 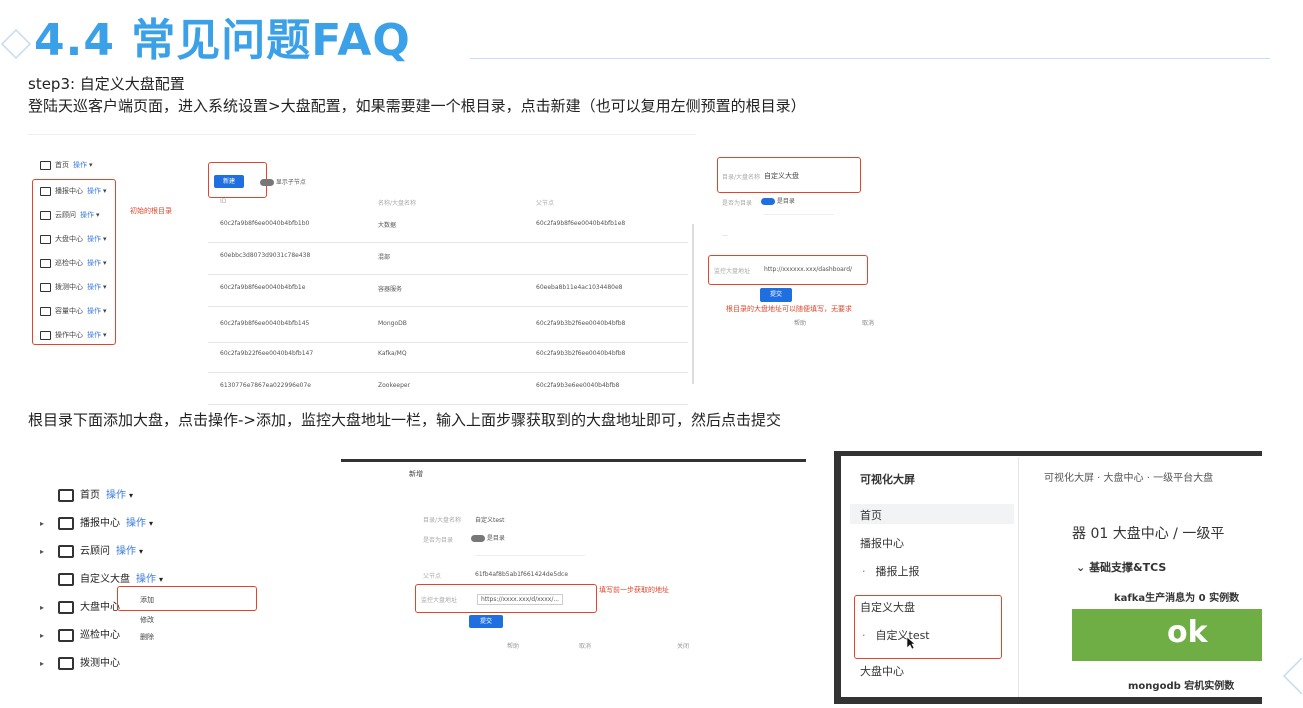 What do you see at coordinates (581, 323) in the screenshot?
I see `row-parent: 60c2fa9b3b2f6ee0040b4bfb8` at bounding box center [581, 323].